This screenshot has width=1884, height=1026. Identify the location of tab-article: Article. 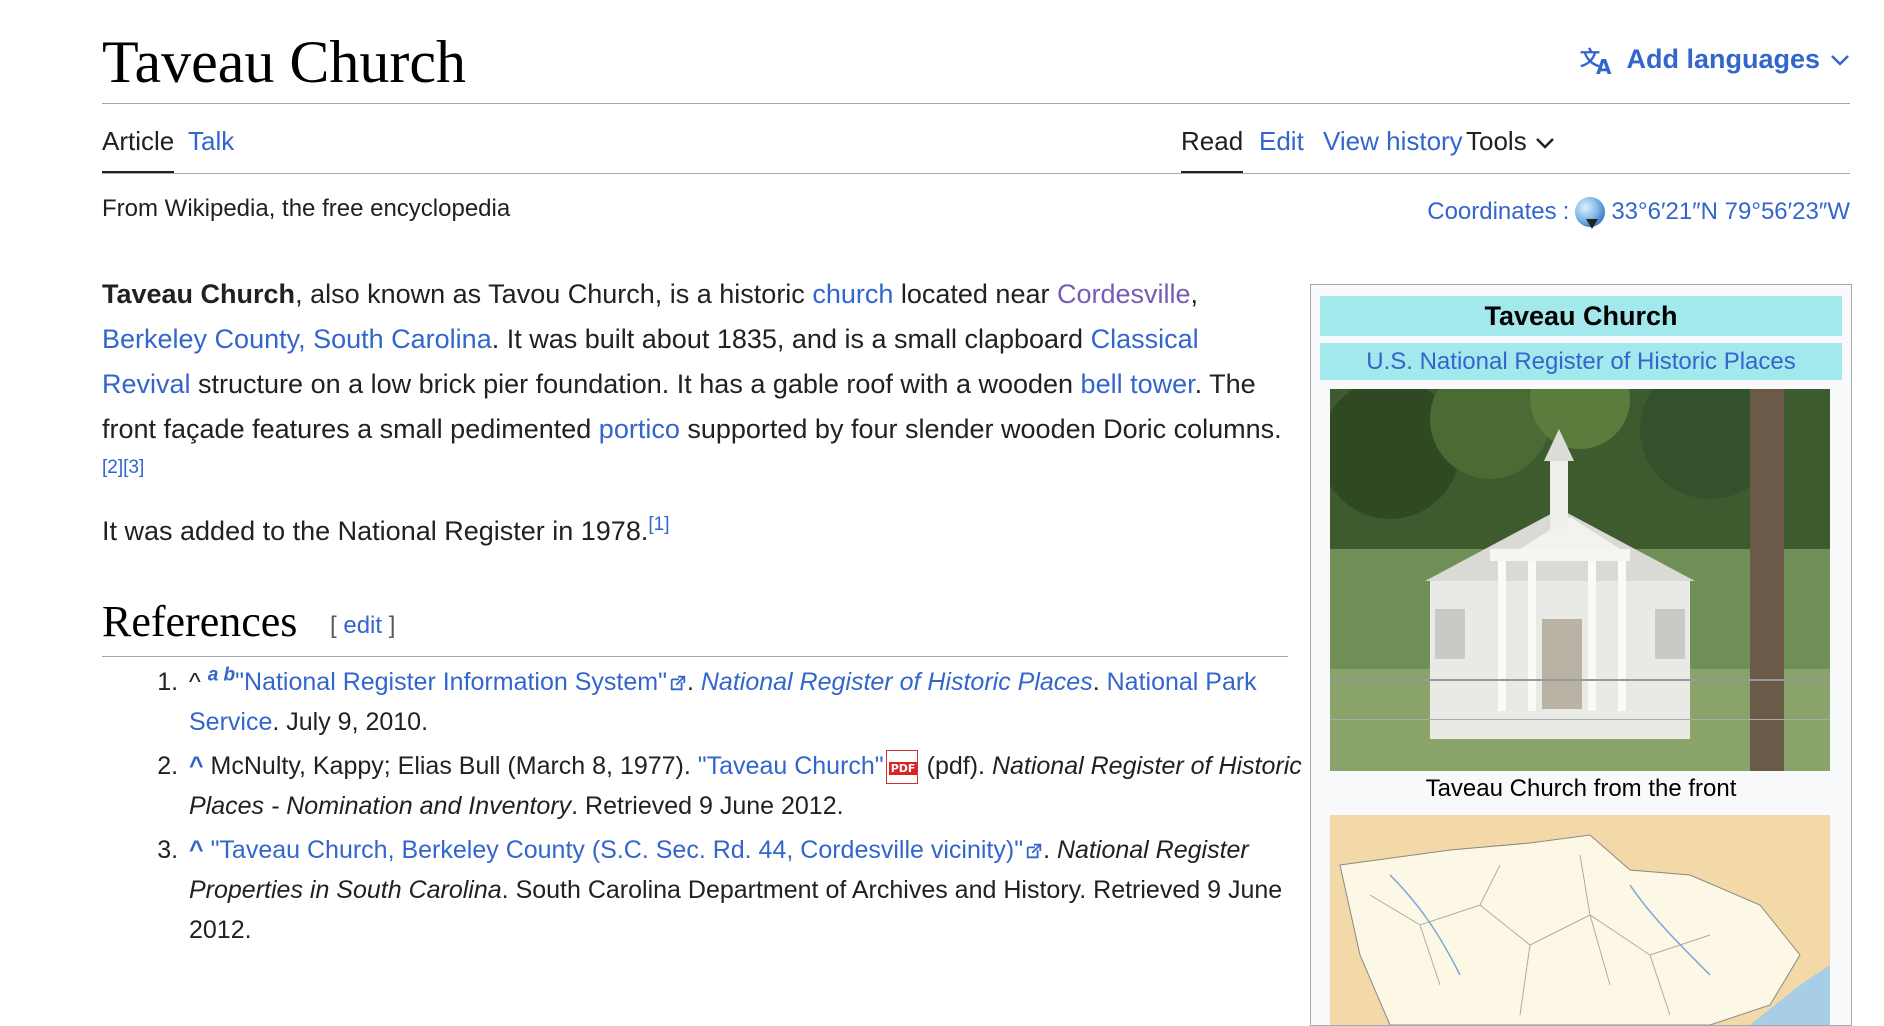
(138, 150).